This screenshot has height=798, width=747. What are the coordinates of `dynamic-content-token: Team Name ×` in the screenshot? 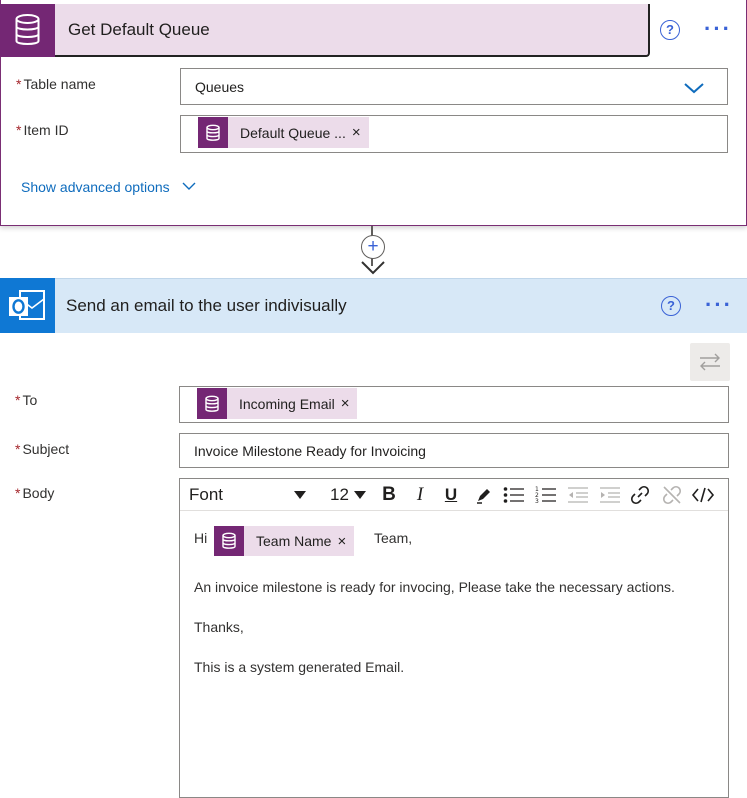 It's located at (284, 541).